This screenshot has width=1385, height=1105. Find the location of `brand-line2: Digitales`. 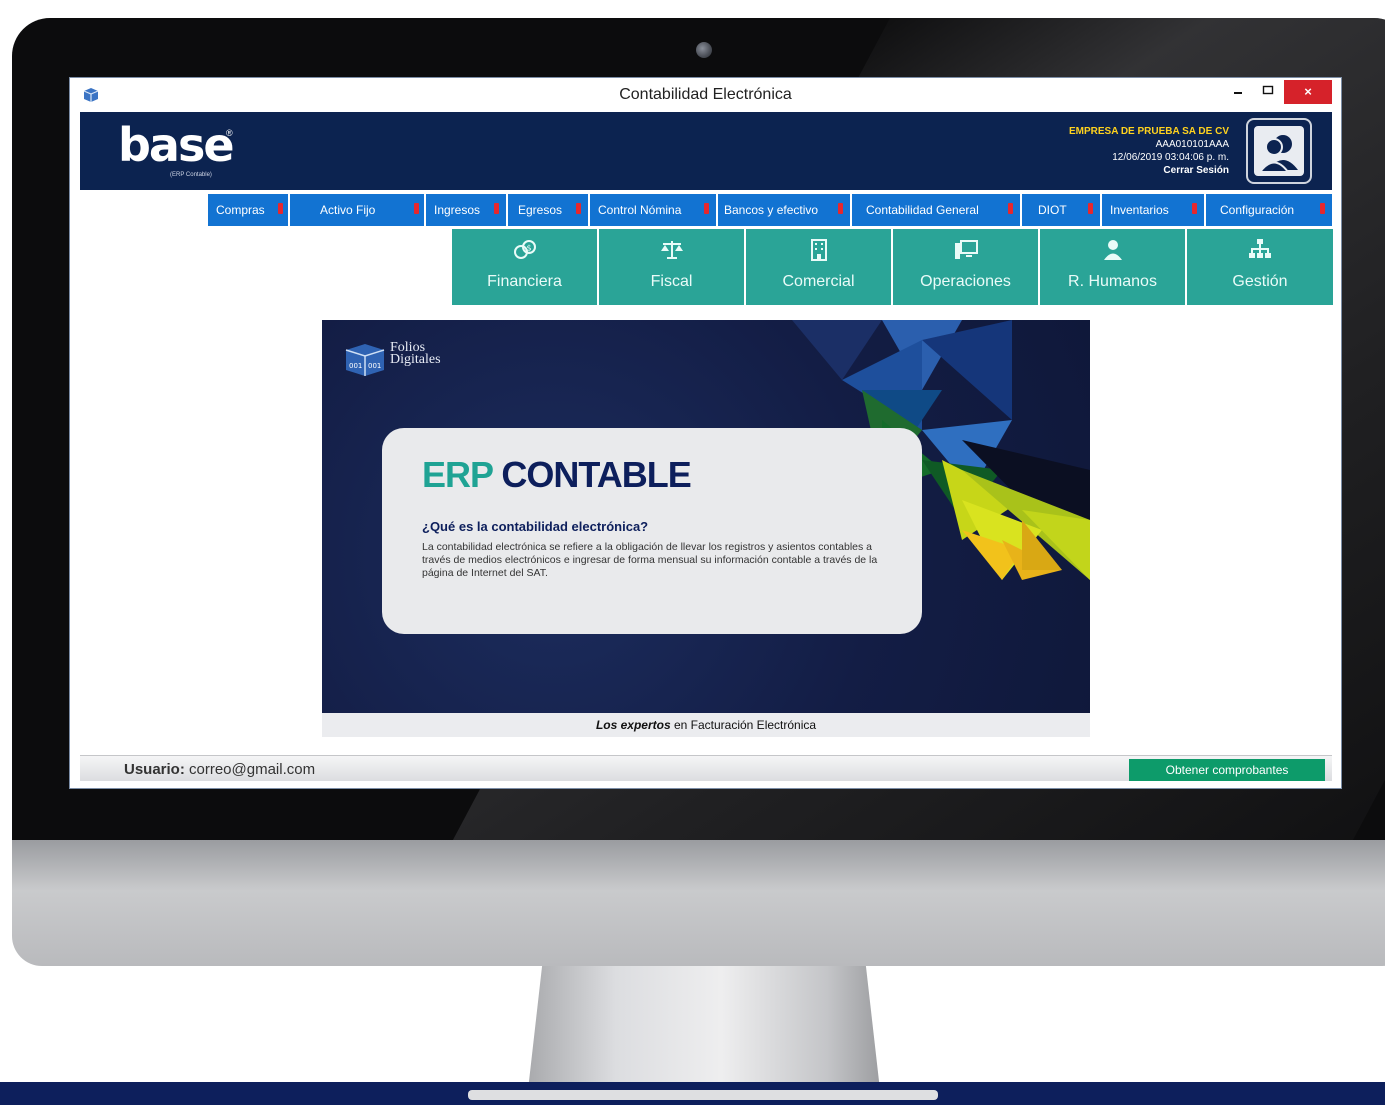

brand-line2: Digitales is located at coordinates (415, 359).